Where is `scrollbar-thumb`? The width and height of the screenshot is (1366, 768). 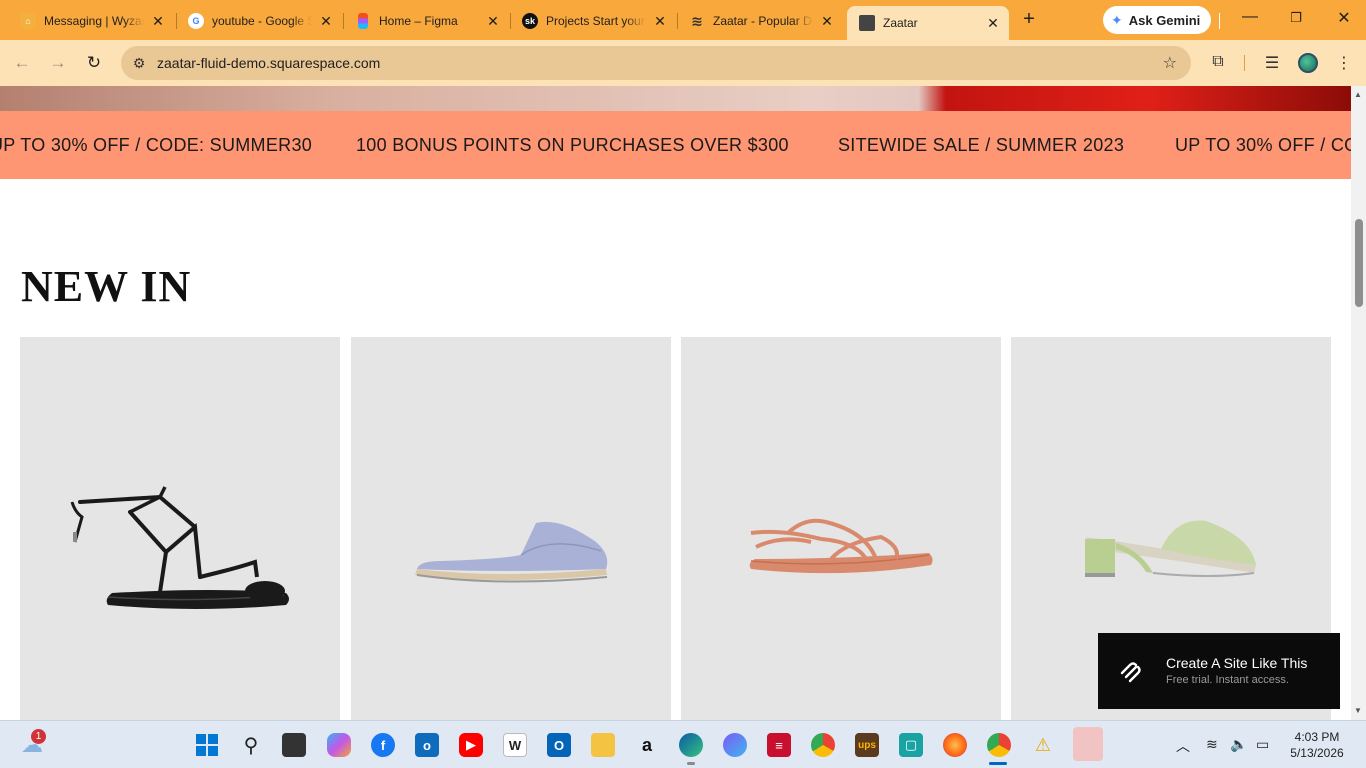 scrollbar-thumb is located at coordinates (1359, 263).